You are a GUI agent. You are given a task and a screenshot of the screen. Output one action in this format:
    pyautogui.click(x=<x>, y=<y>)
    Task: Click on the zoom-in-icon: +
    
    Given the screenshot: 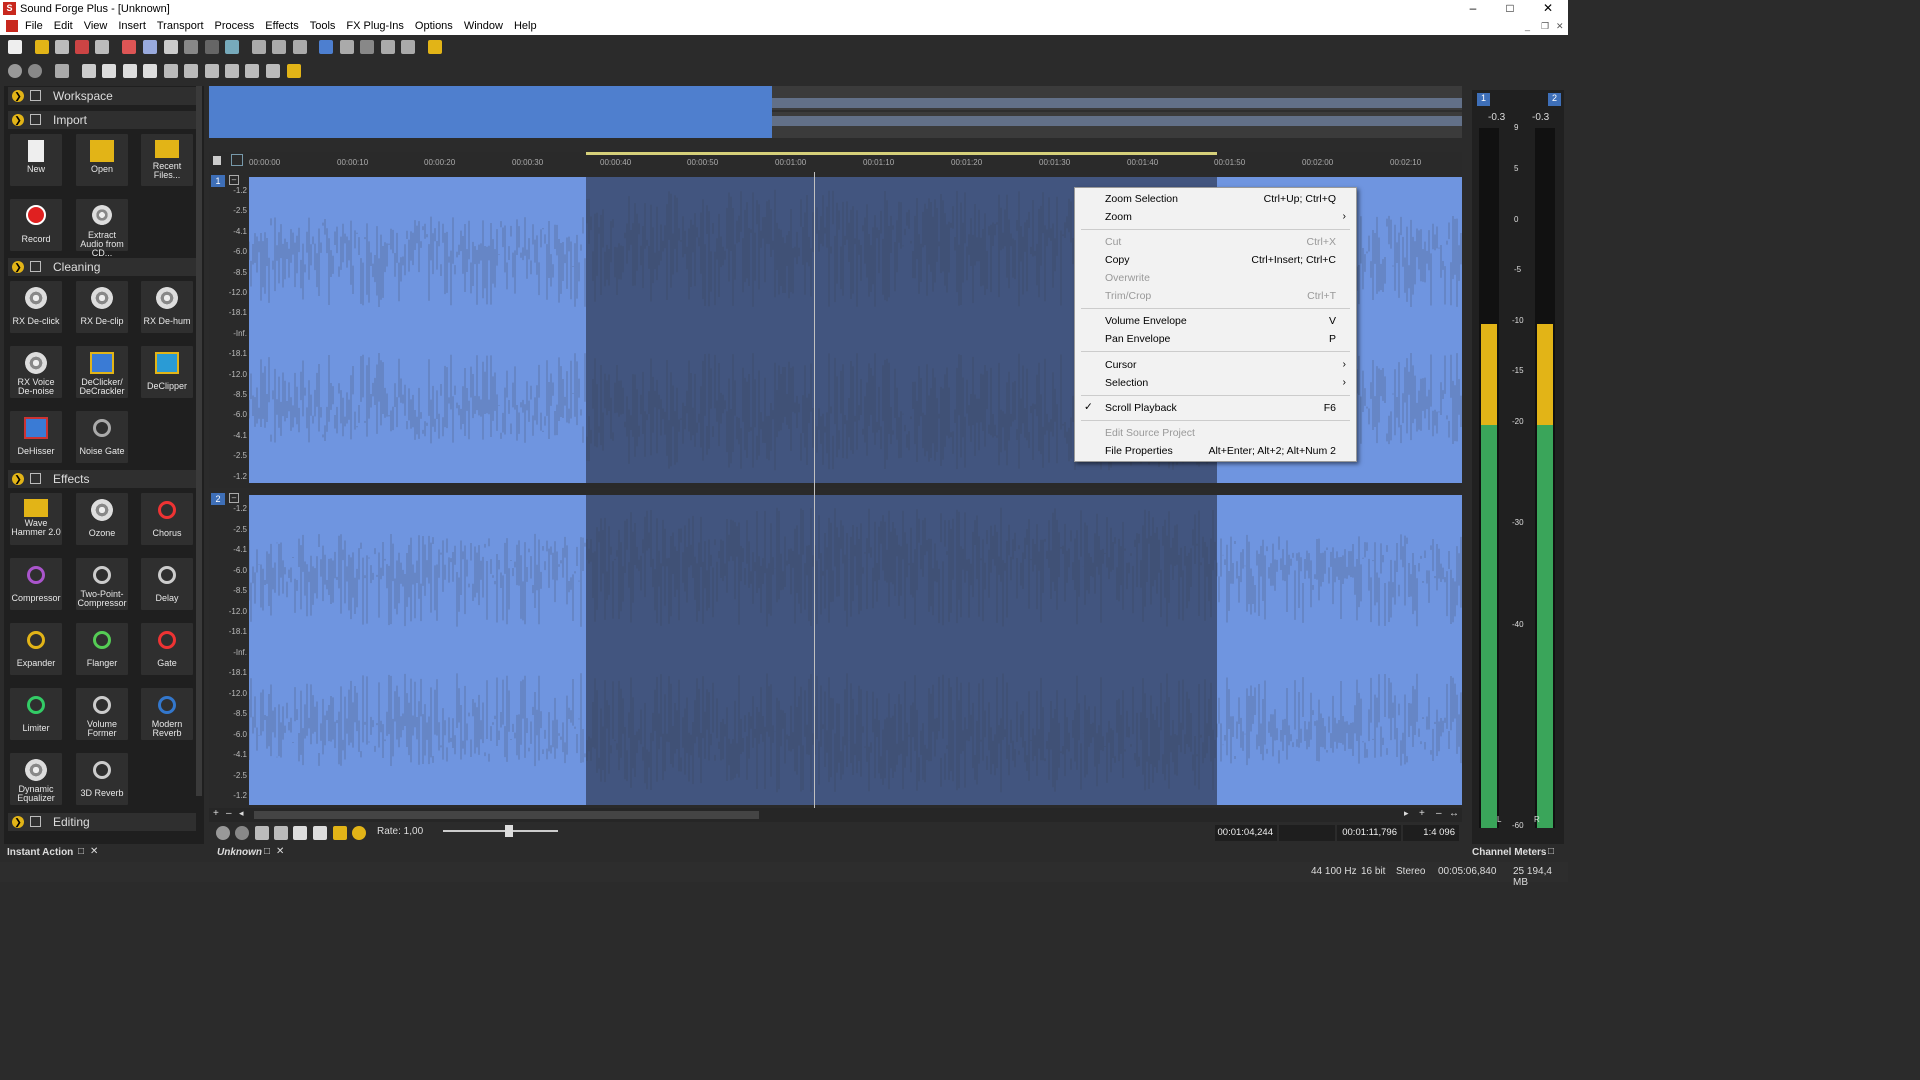 What is the action you would take?
    pyautogui.click(x=216, y=813)
    